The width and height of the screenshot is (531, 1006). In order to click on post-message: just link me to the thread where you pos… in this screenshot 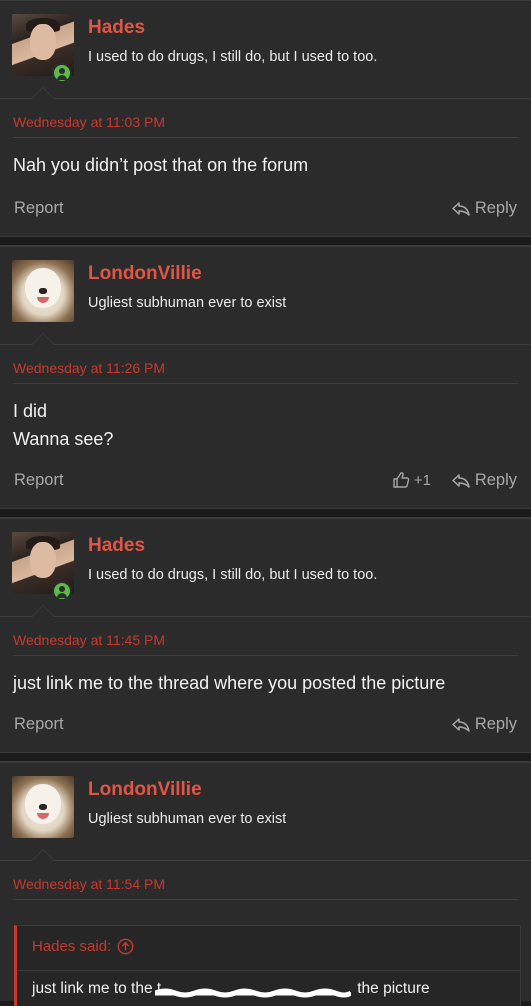, I will do `click(229, 683)`.